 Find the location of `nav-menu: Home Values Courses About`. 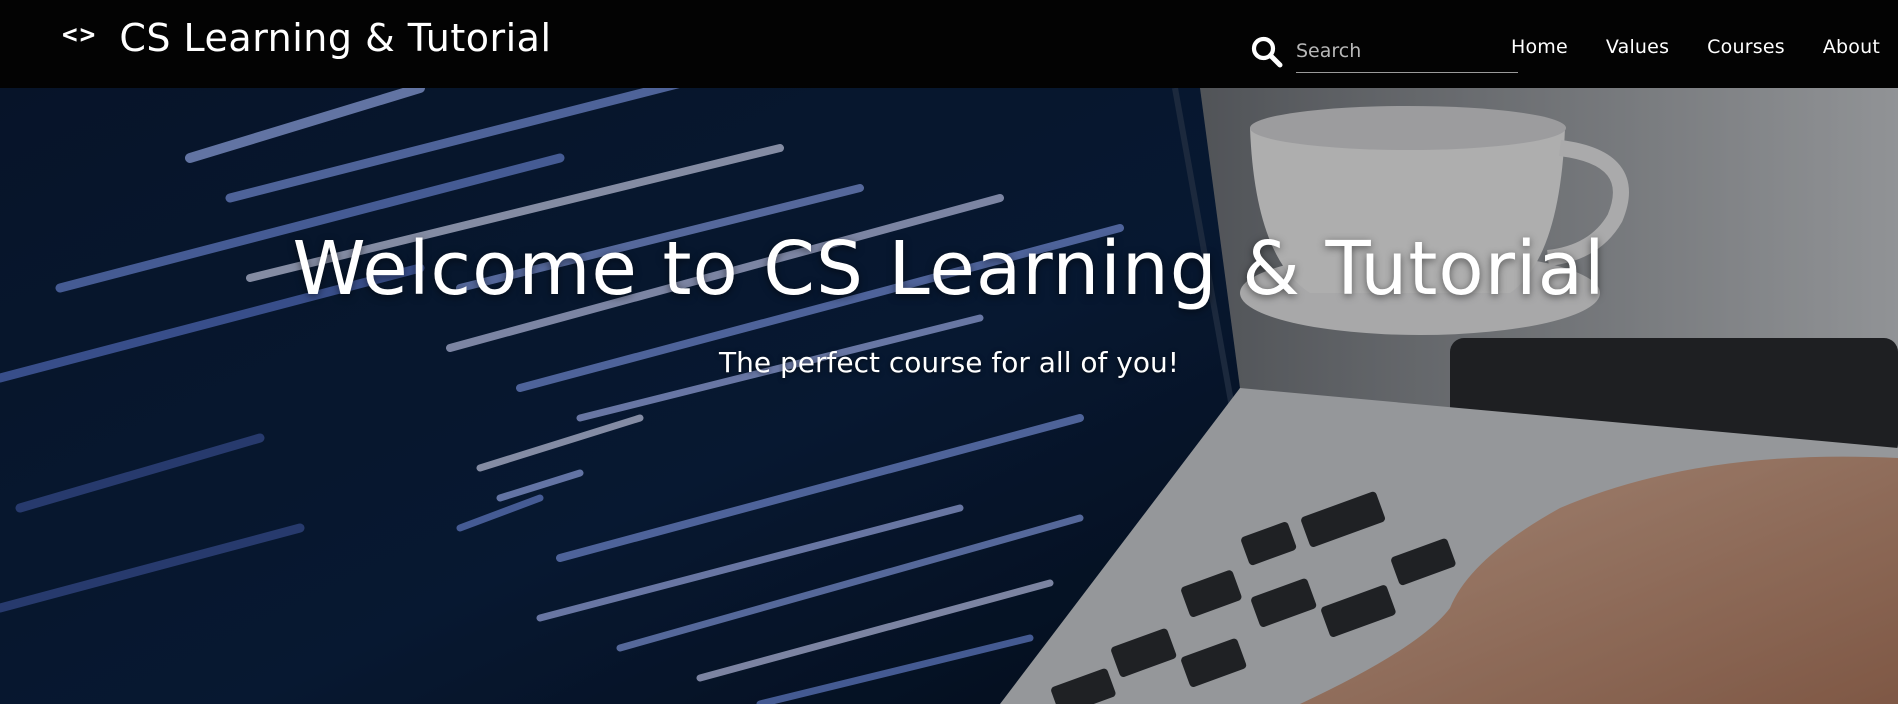

nav-menu: Home Values Courses About is located at coordinates (1676, 47).